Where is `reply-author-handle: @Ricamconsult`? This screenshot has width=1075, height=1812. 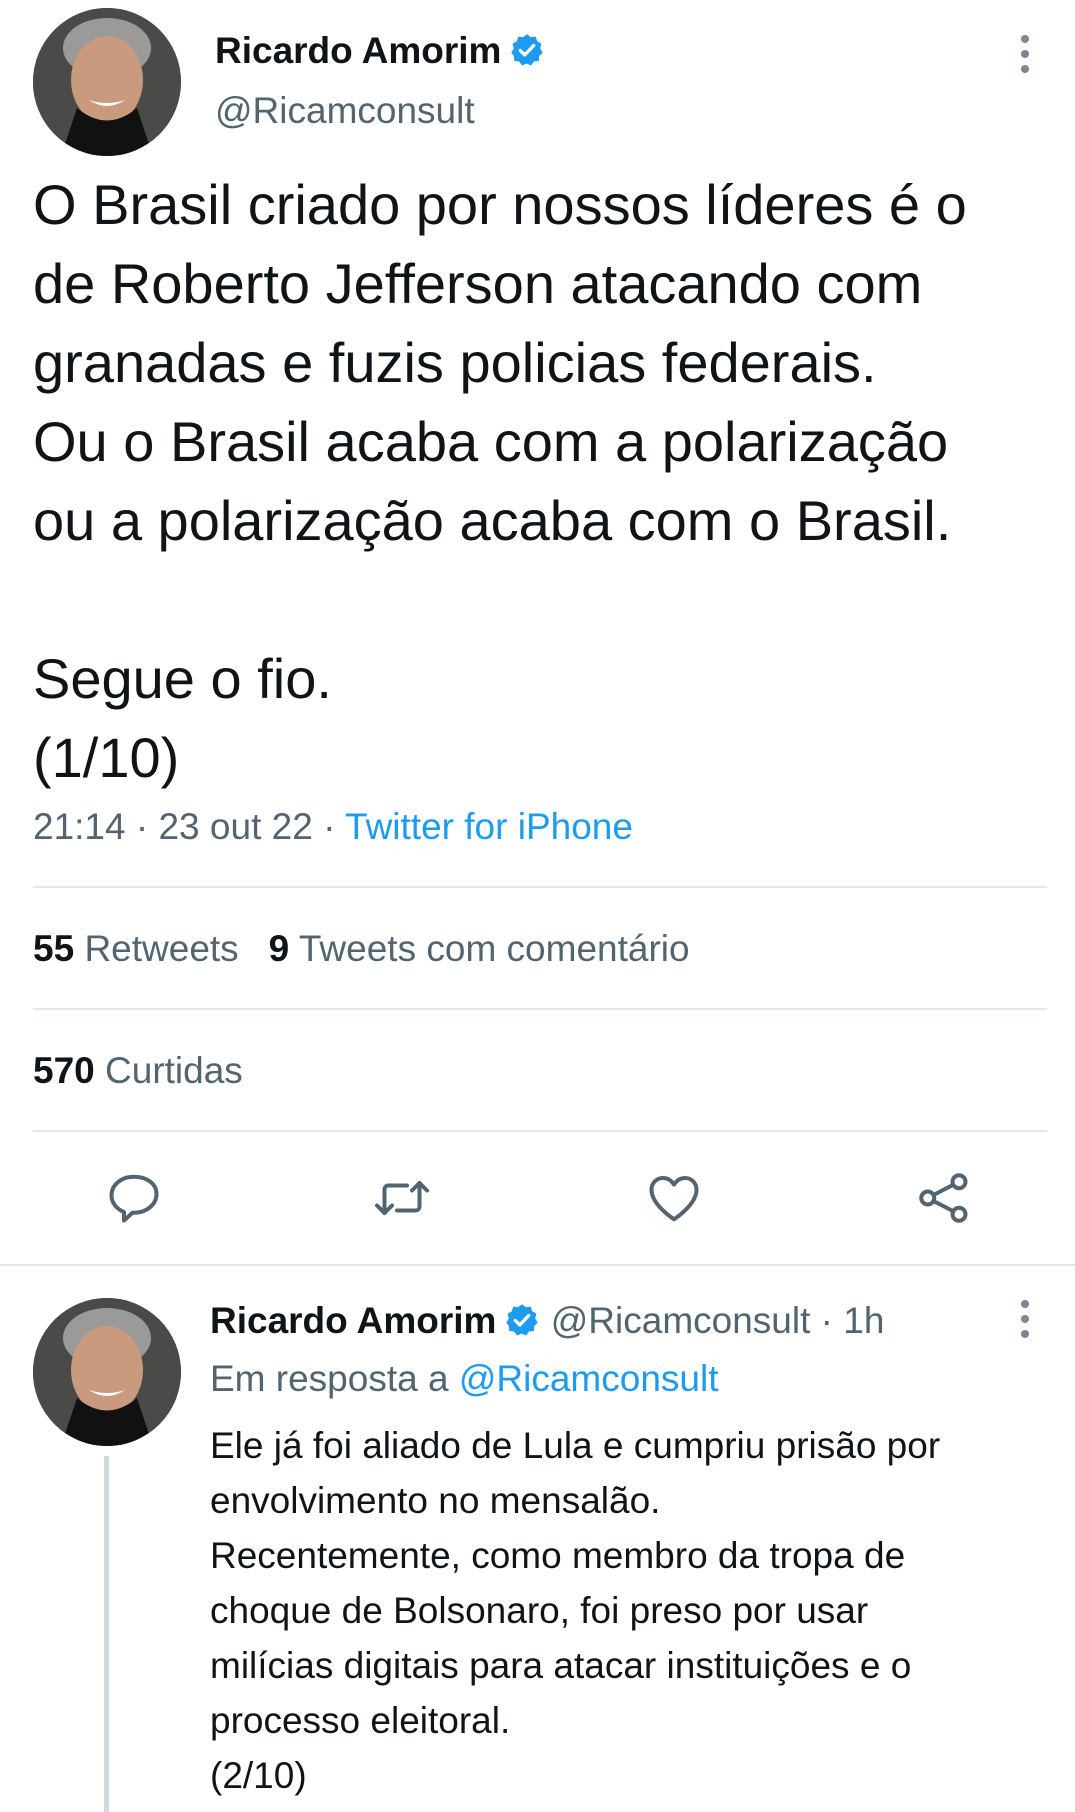
reply-author-handle: @Ricamconsult is located at coordinates (681, 1320).